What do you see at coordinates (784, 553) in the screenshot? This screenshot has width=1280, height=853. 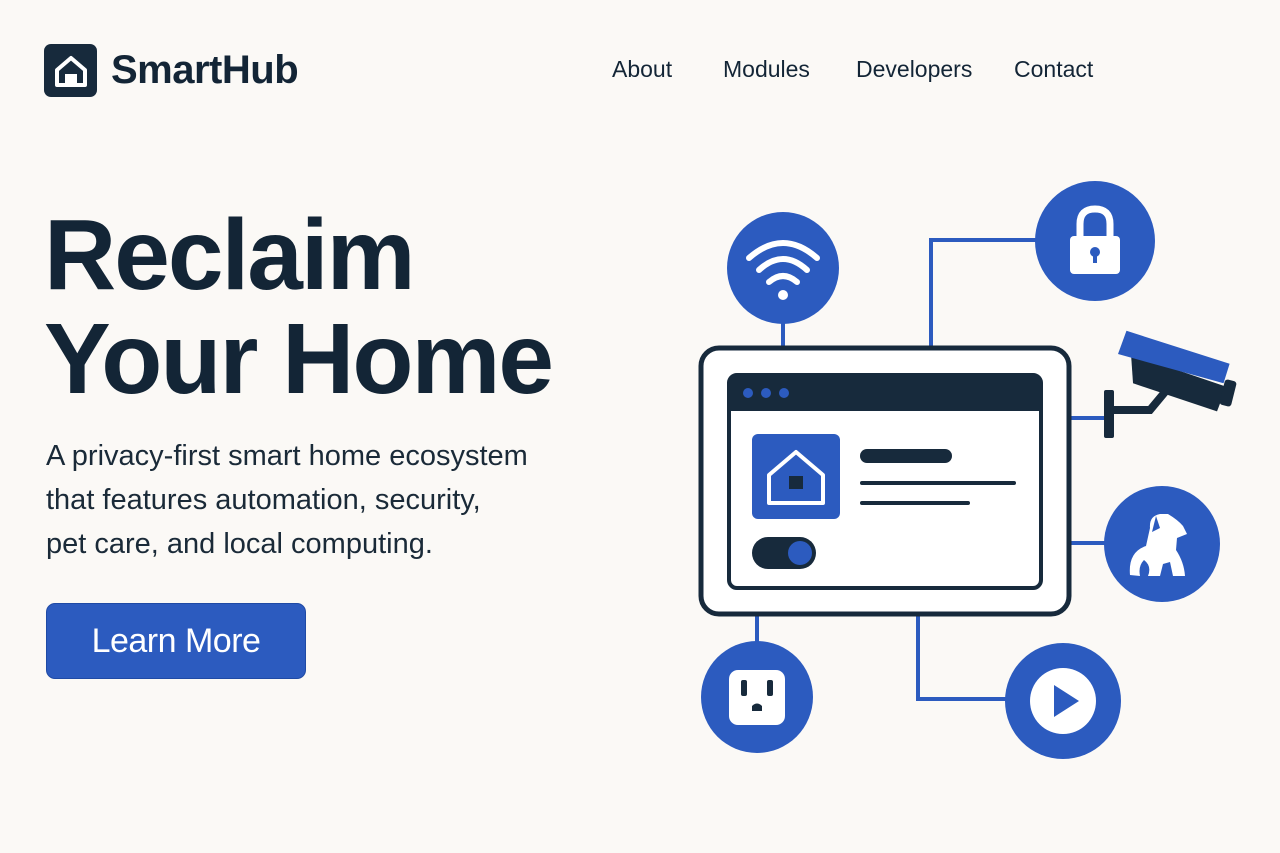 I see `toggle-switch-icon` at bounding box center [784, 553].